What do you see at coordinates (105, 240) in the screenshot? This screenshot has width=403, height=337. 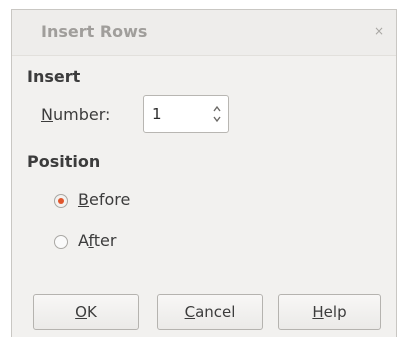 I see `after-label-text: ter` at bounding box center [105, 240].